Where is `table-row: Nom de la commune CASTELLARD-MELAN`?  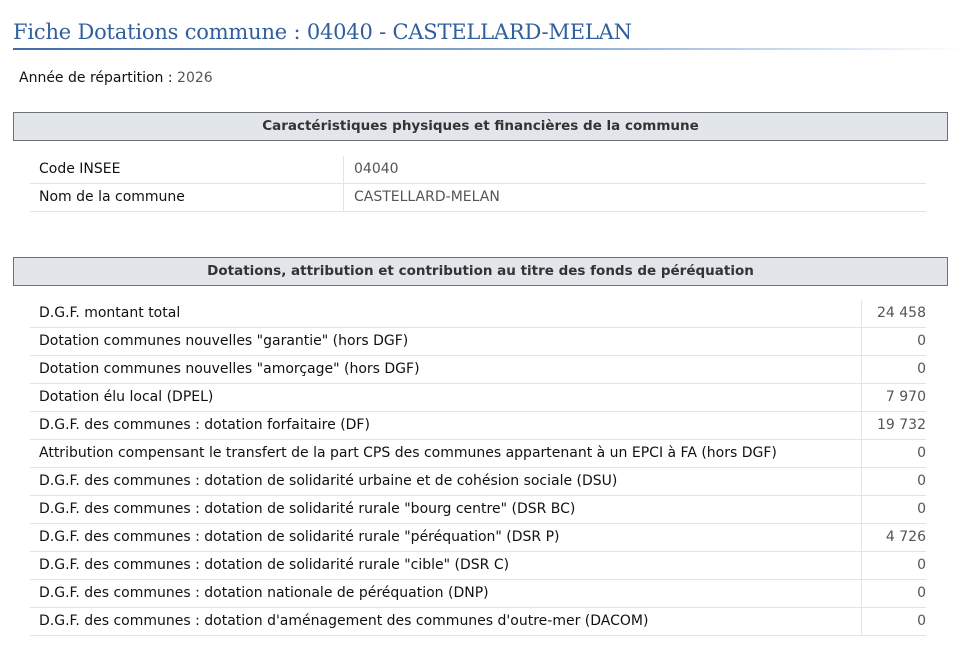 table-row: Nom de la commune CASTELLARD-MELAN is located at coordinates (478, 198).